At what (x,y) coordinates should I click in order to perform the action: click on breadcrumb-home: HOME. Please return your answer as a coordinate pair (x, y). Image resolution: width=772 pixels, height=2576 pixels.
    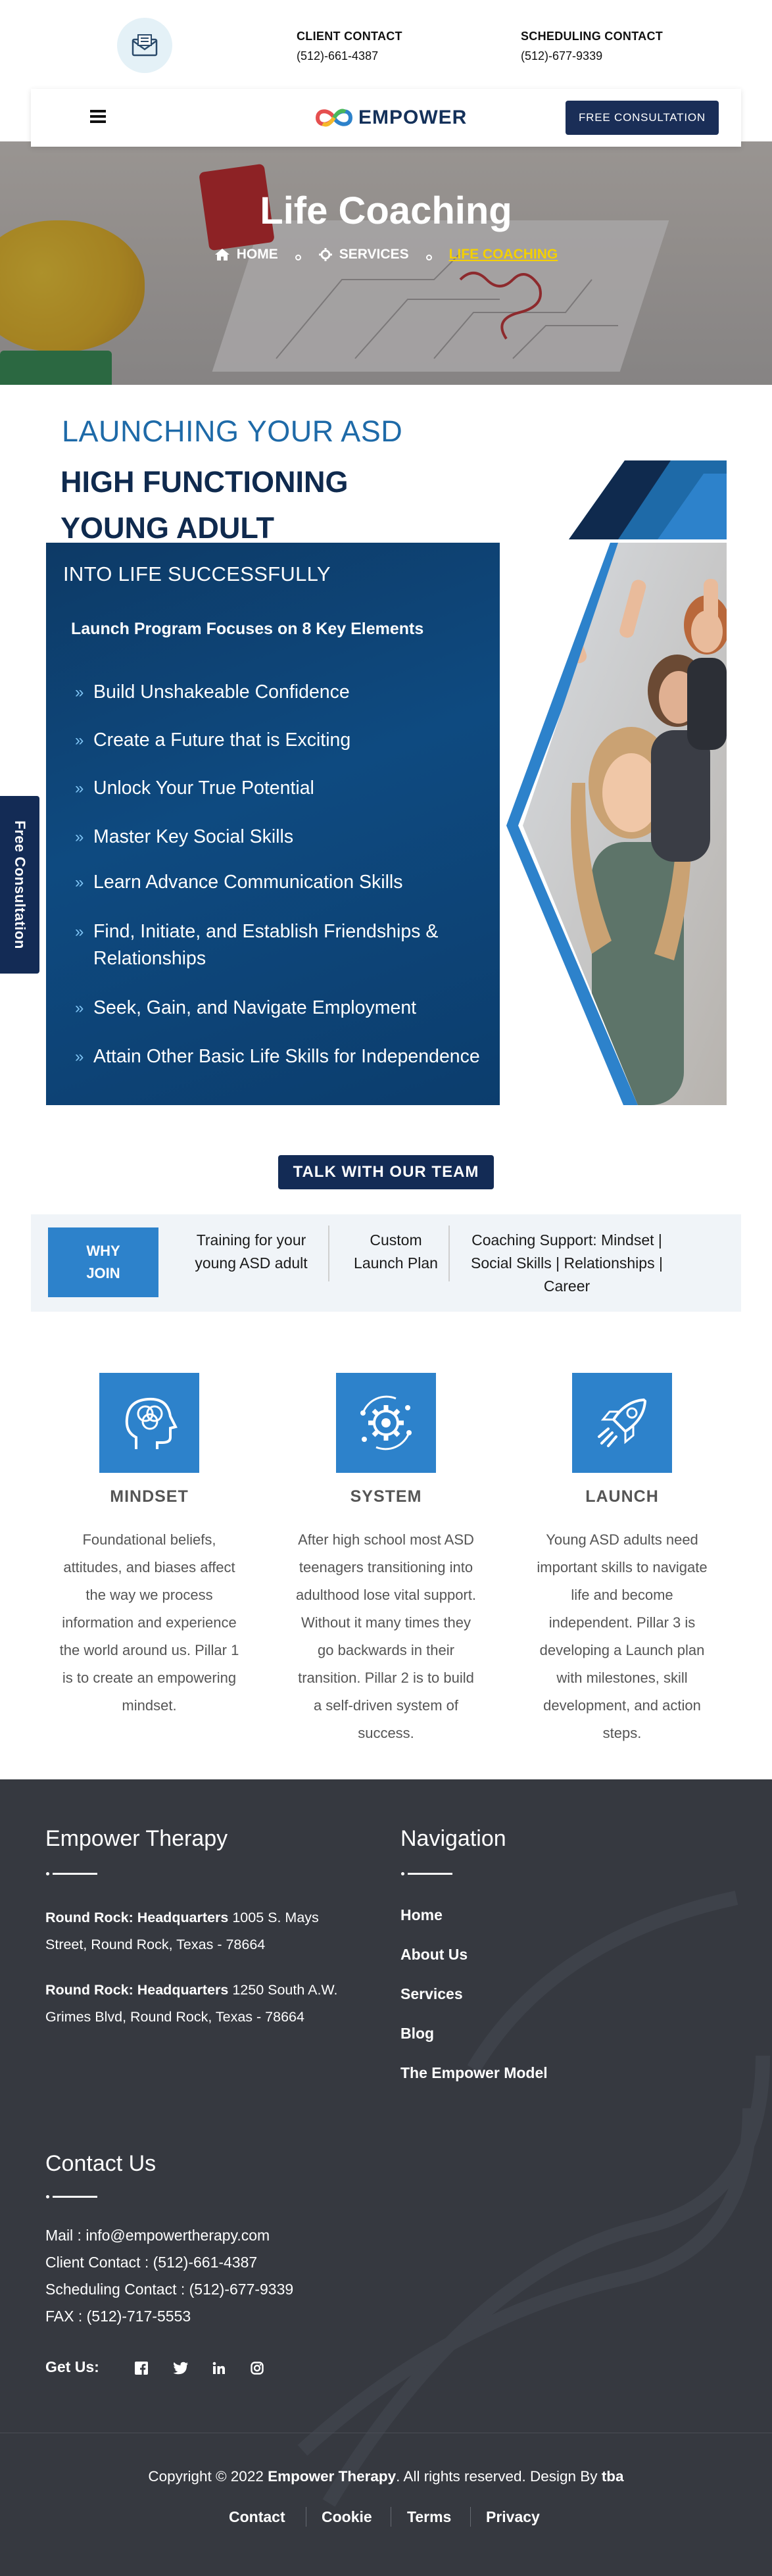
    Looking at the image, I should click on (246, 254).